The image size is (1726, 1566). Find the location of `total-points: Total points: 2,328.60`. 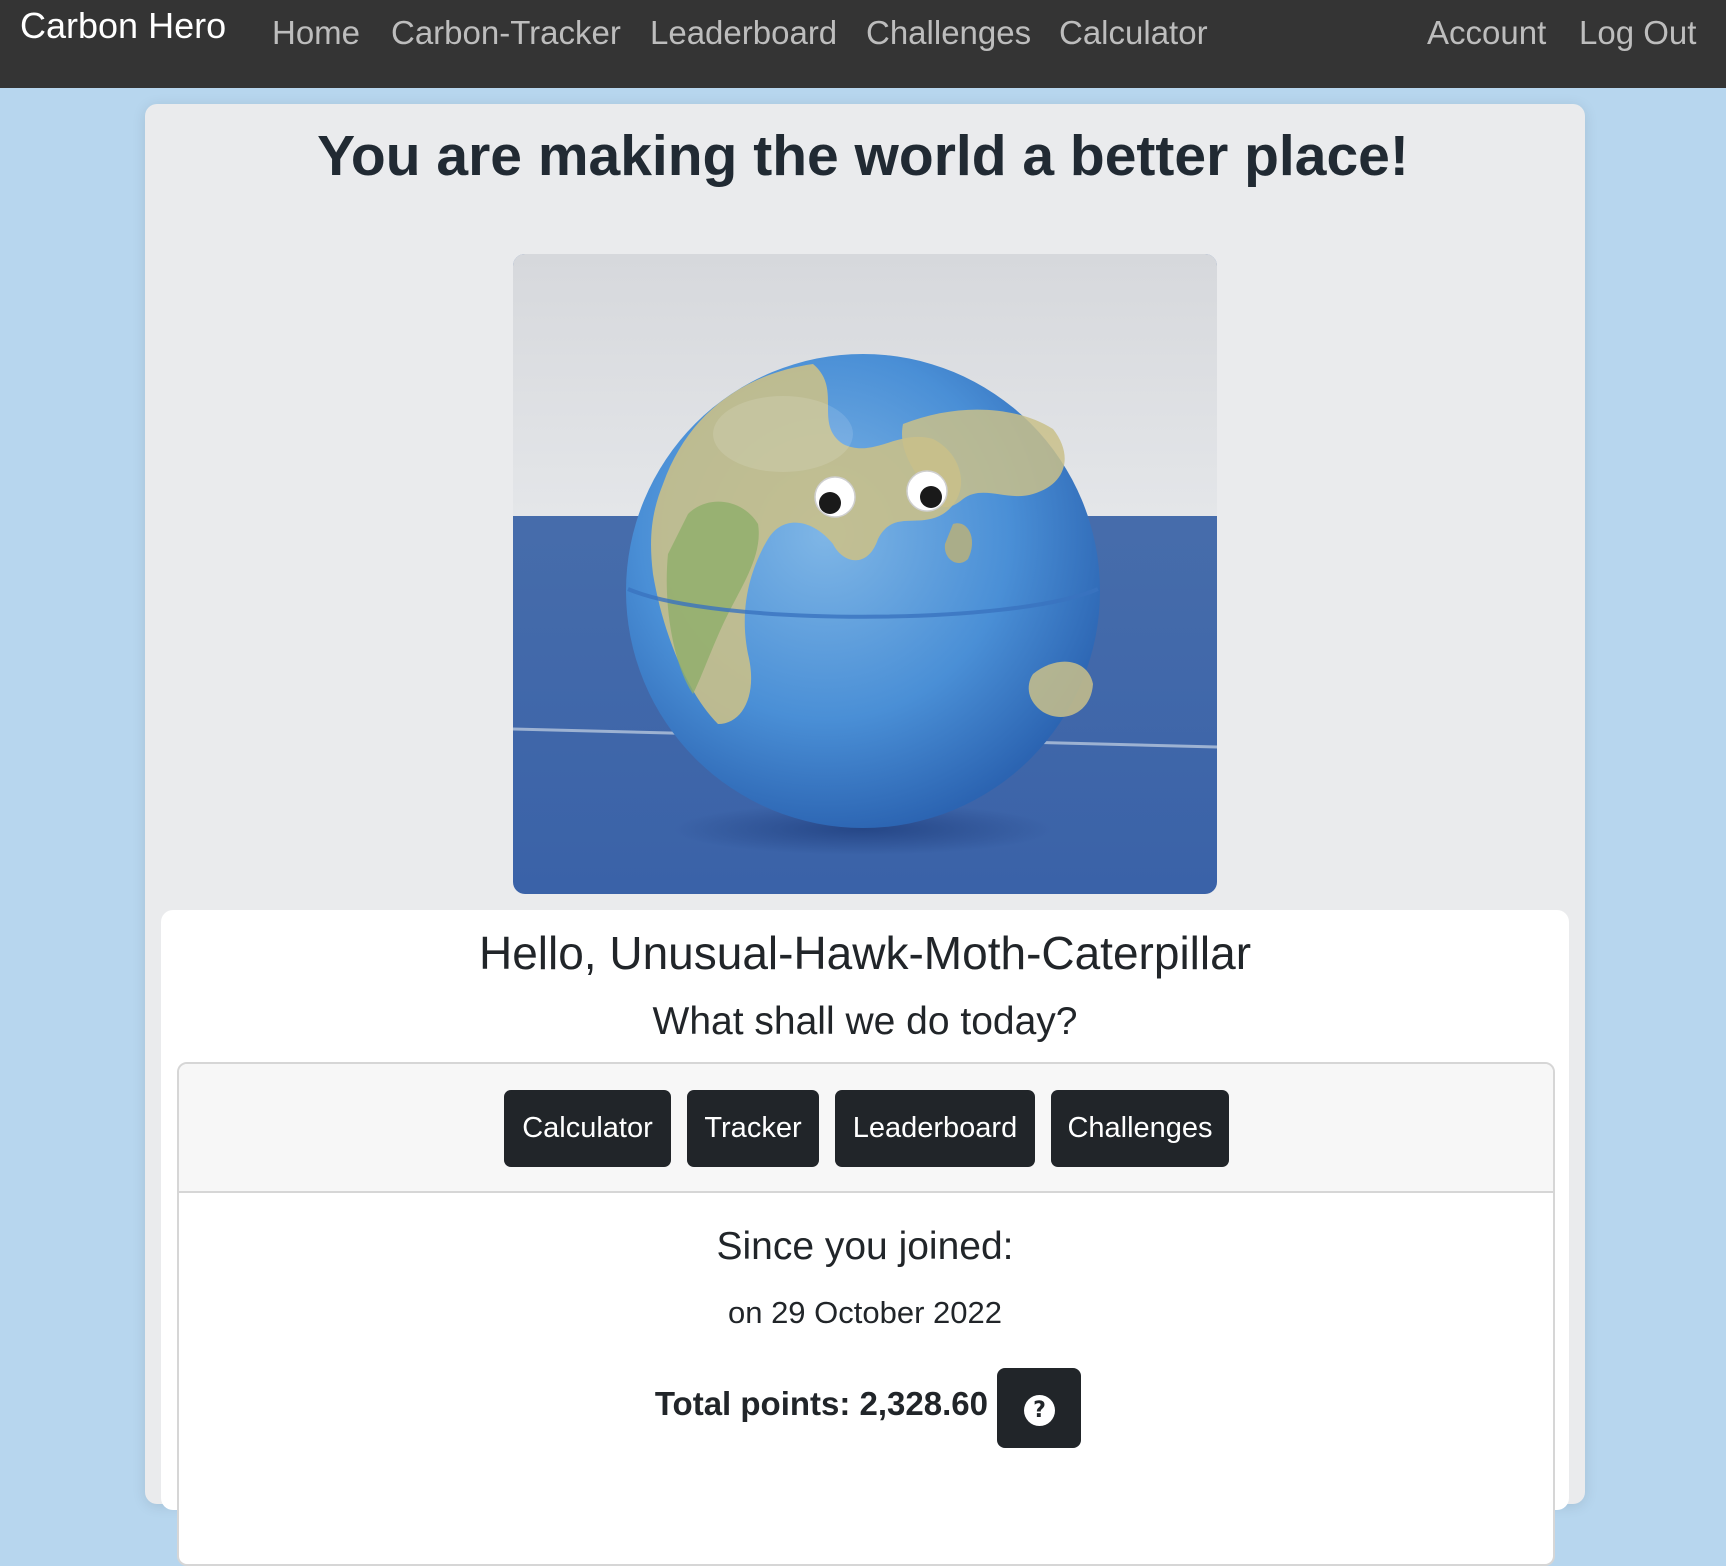

total-points: Total points: 2,328.60 is located at coordinates (821, 1403).